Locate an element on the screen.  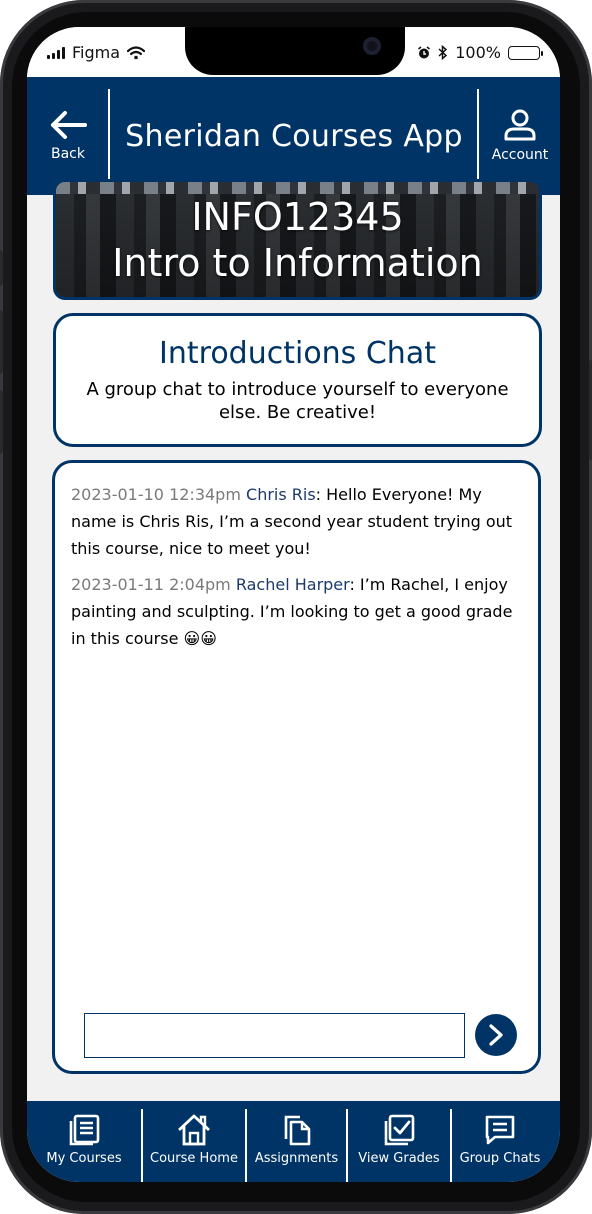
battery-percent: 100% is located at coordinates (478, 52).